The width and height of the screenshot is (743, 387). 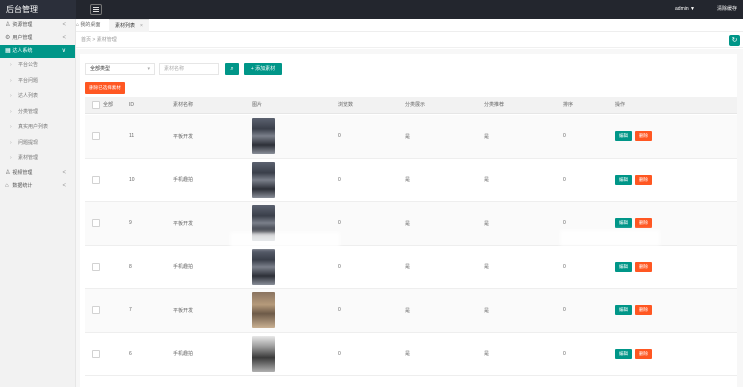 I want to click on chevron-down-icon: ▾, so click(x=148, y=69).